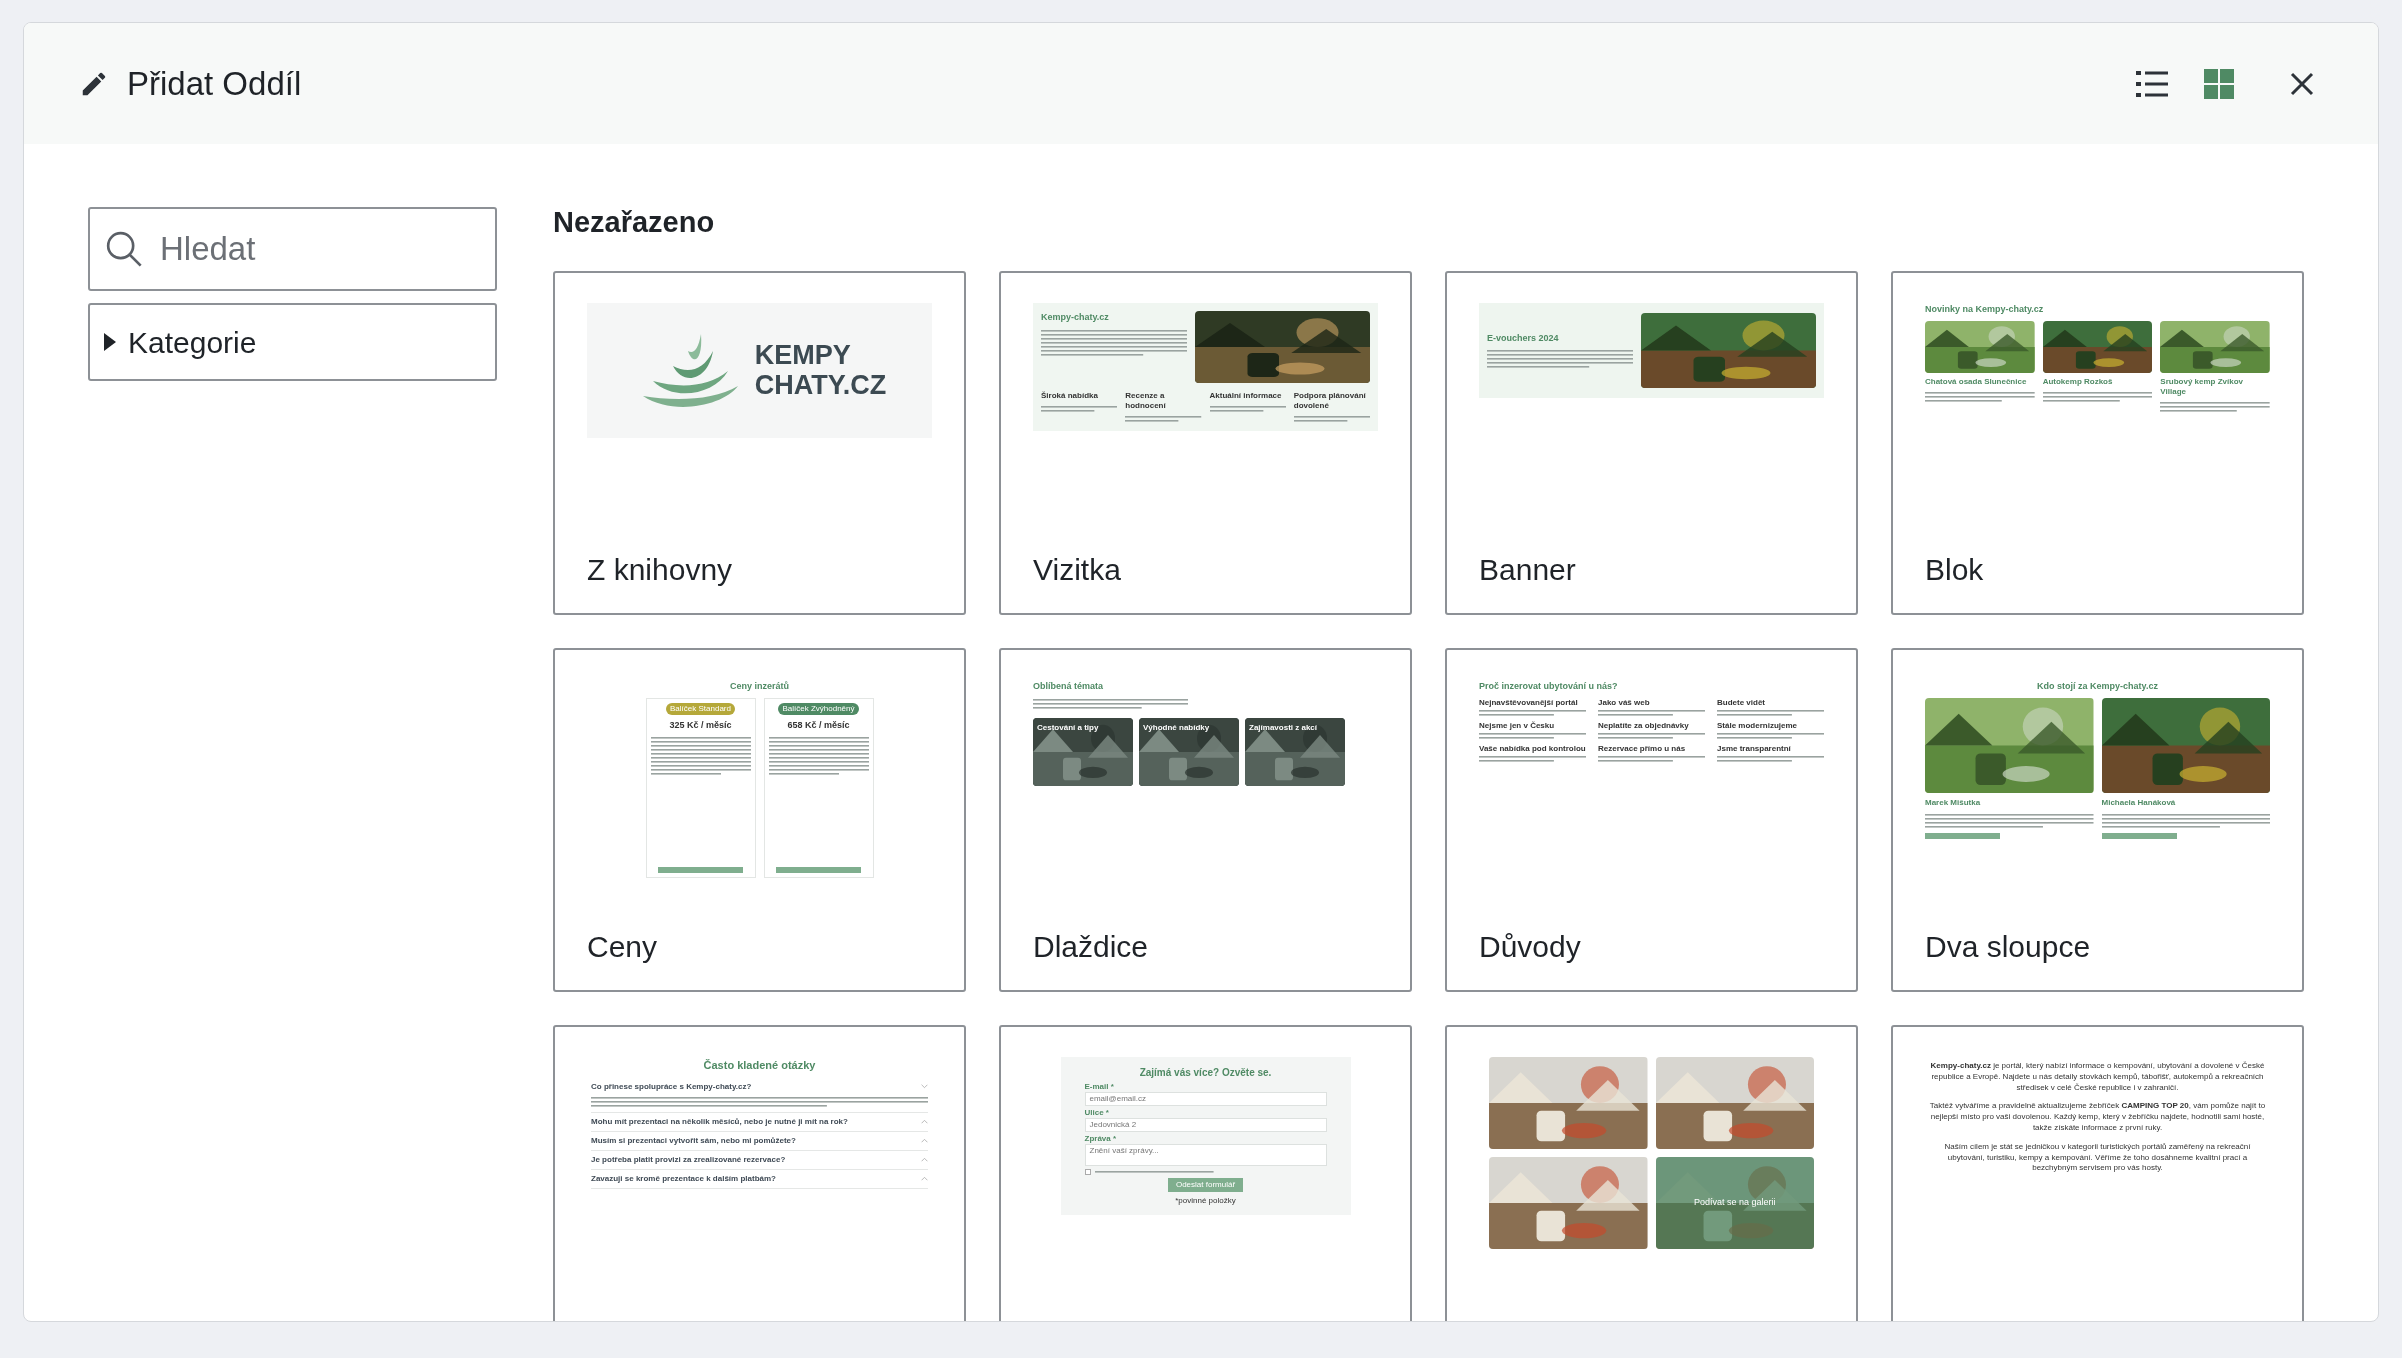 The image size is (2402, 1358). Describe the element at coordinates (1146, 401) in the screenshot. I see `feature-title: Recenze a hodnocení` at that location.